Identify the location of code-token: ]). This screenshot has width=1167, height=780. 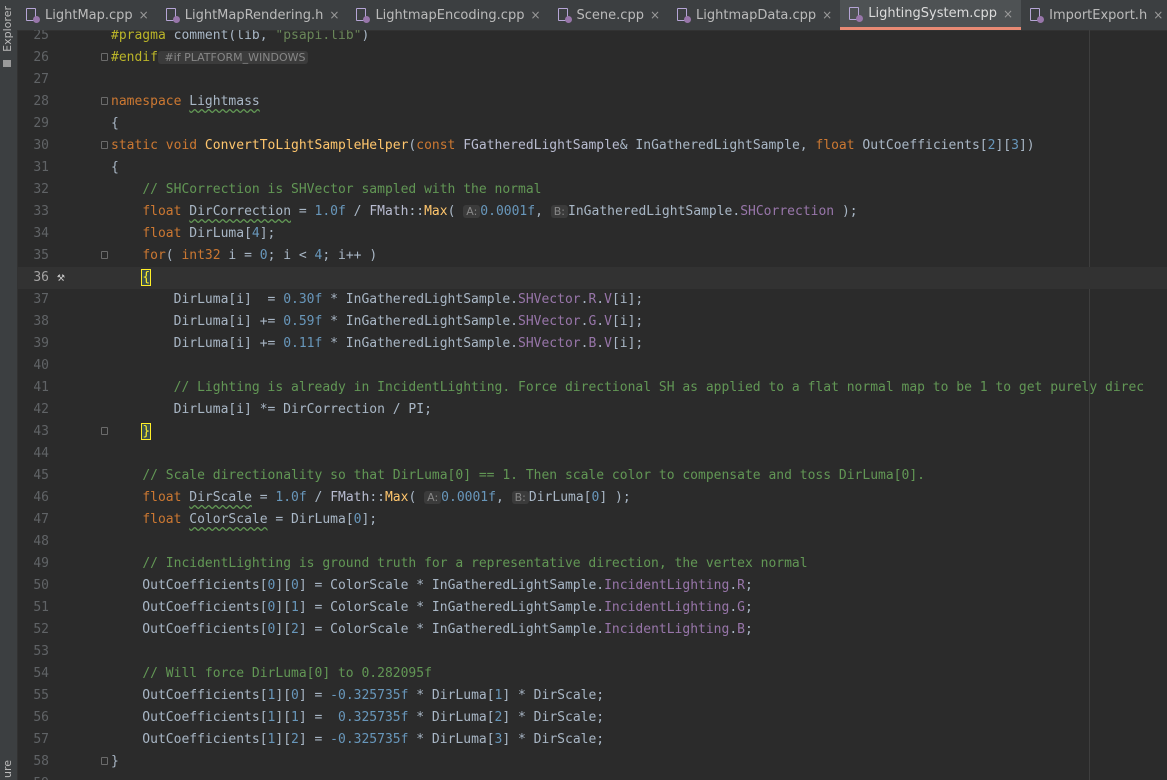
(1026, 145).